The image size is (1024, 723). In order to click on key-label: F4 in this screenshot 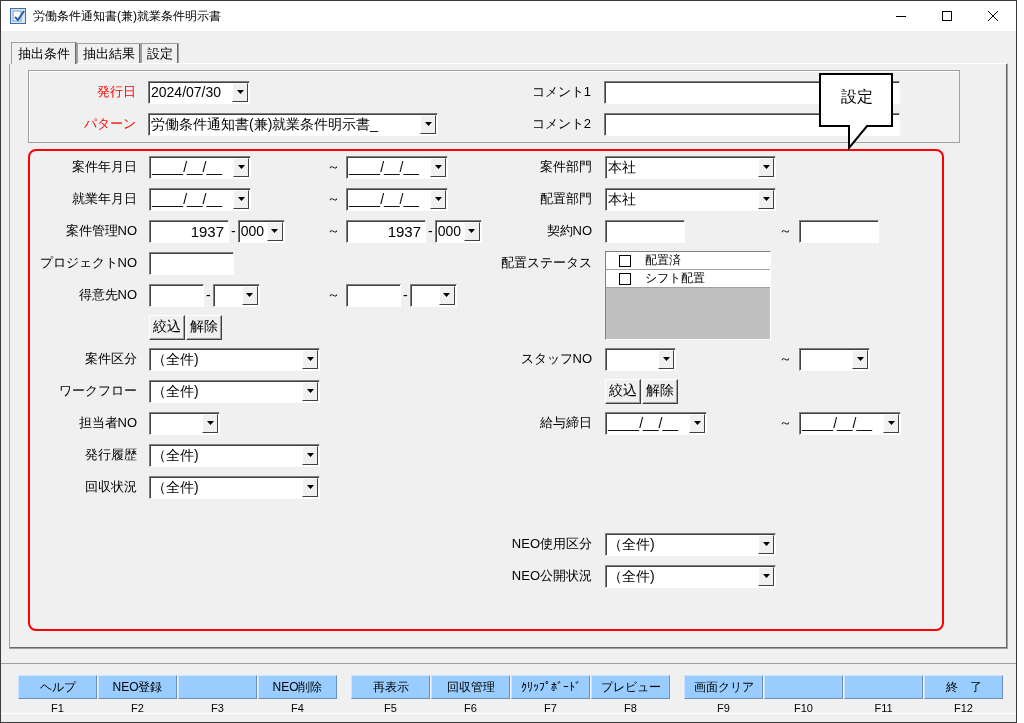, I will do `click(297, 708)`.